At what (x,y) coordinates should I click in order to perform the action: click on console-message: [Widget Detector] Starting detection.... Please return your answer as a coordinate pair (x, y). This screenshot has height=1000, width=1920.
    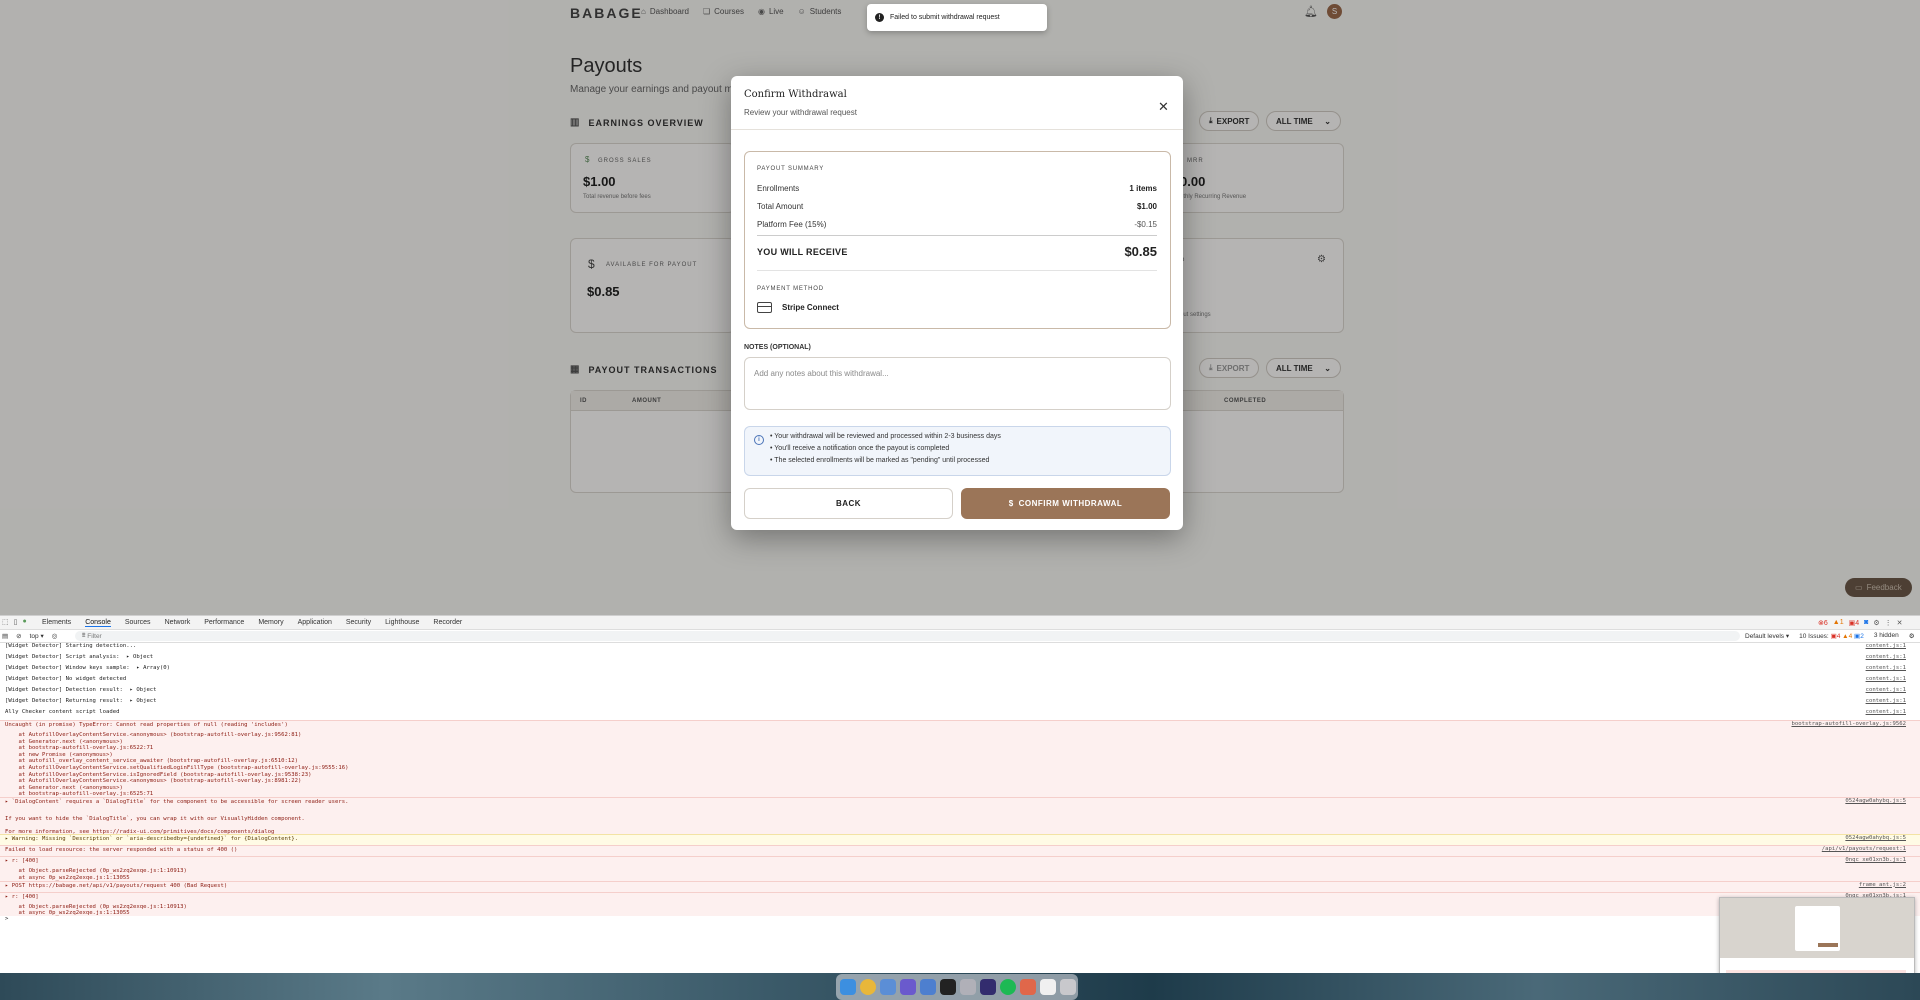
    Looking at the image, I should click on (71, 646).